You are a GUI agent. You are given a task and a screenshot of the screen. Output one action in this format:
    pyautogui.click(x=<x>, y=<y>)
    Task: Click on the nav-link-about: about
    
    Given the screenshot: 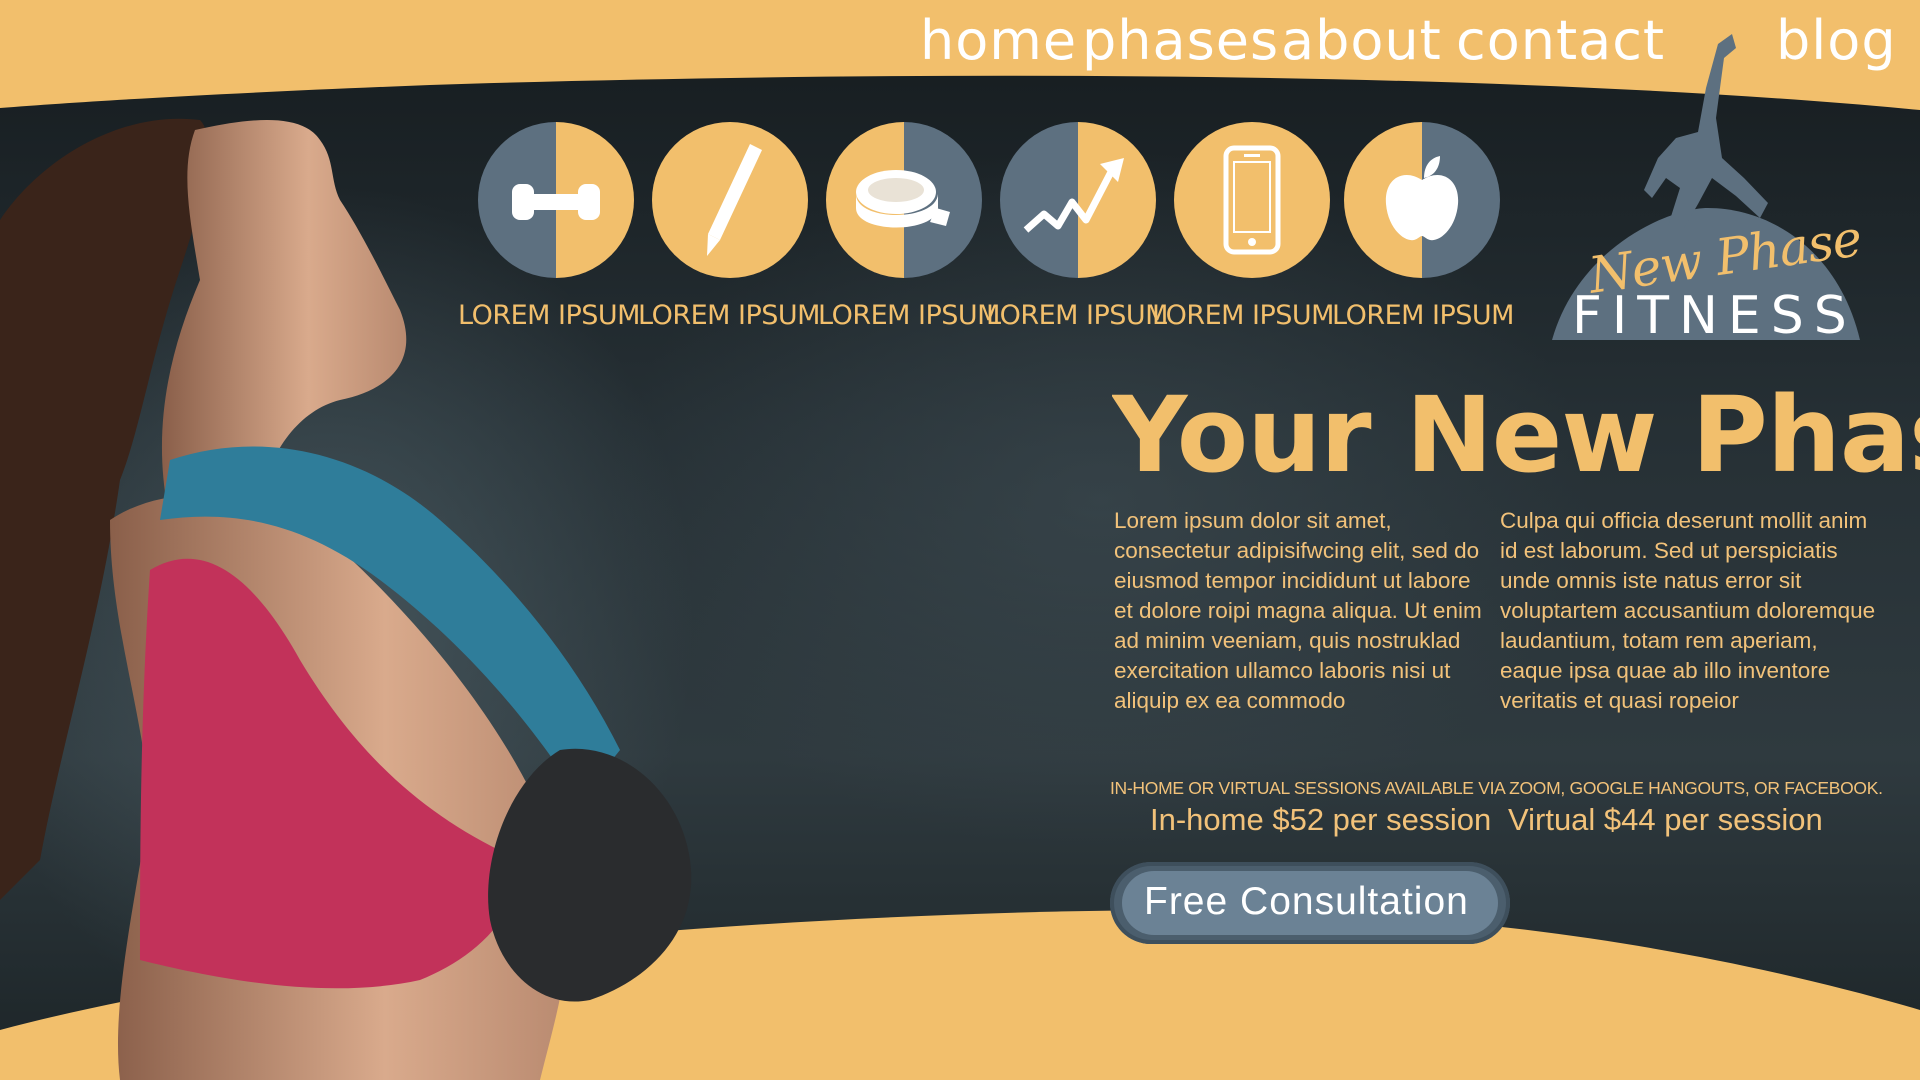 What is the action you would take?
    pyautogui.click(x=1361, y=41)
    